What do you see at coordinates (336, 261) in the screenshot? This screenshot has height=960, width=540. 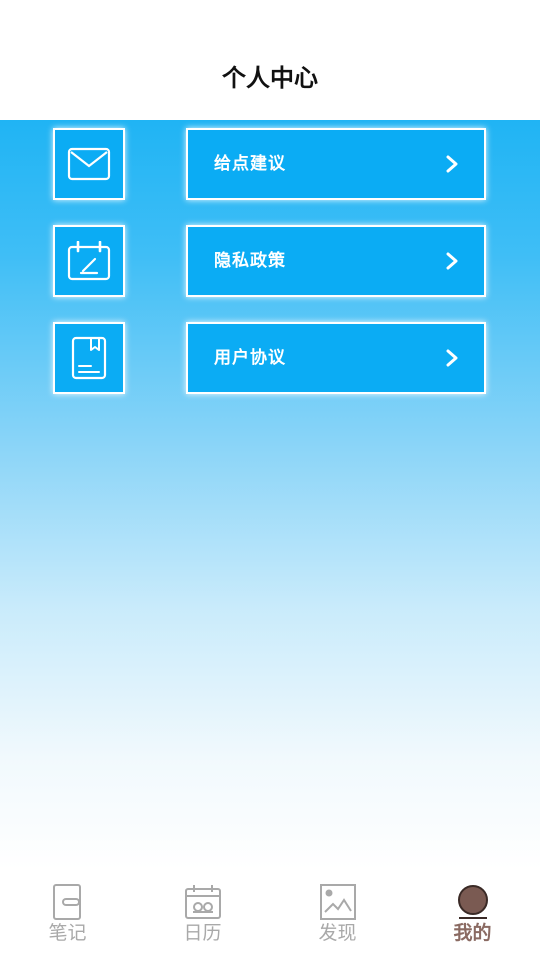 I see `privacy-policy-button: 隐私政策` at bounding box center [336, 261].